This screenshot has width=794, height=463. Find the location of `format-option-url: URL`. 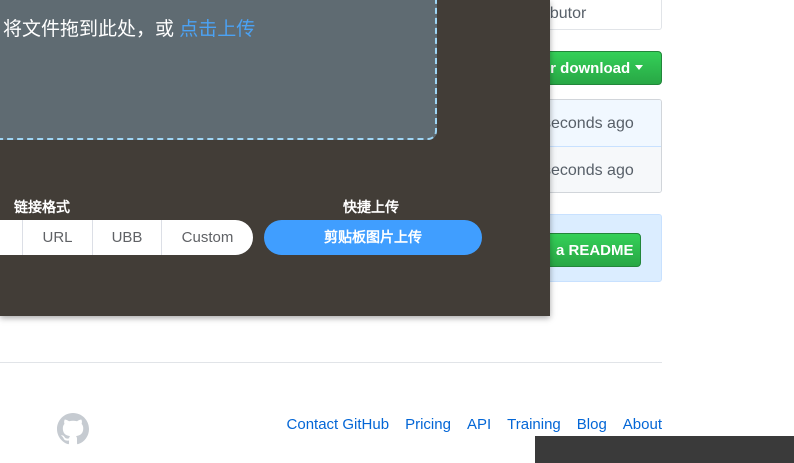

format-option-url: URL is located at coordinates (58, 237).